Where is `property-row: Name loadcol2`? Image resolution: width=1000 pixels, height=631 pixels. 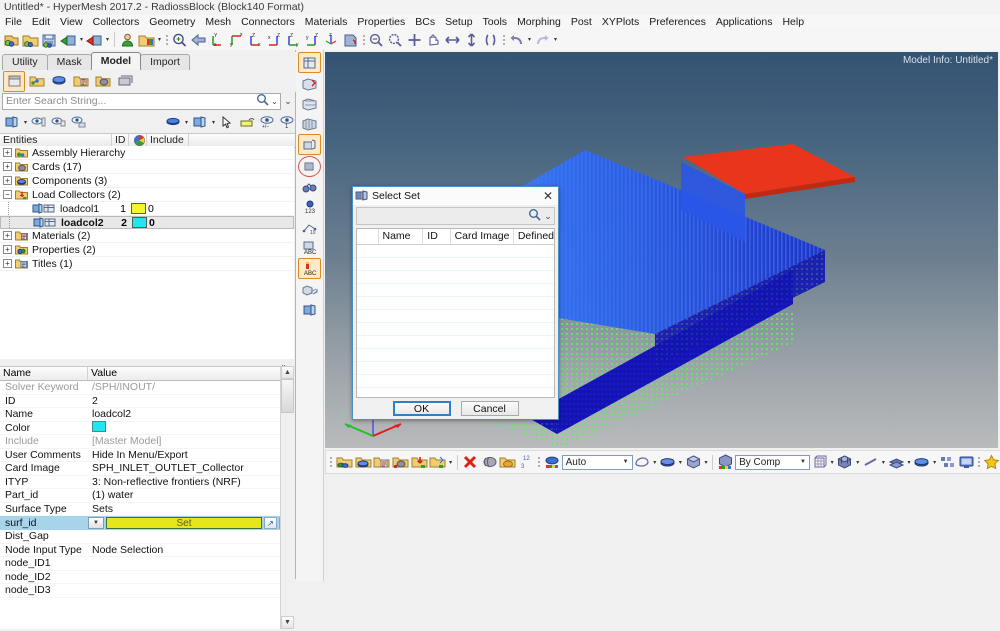
property-row: Name loadcol2 is located at coordinates (147, 415).